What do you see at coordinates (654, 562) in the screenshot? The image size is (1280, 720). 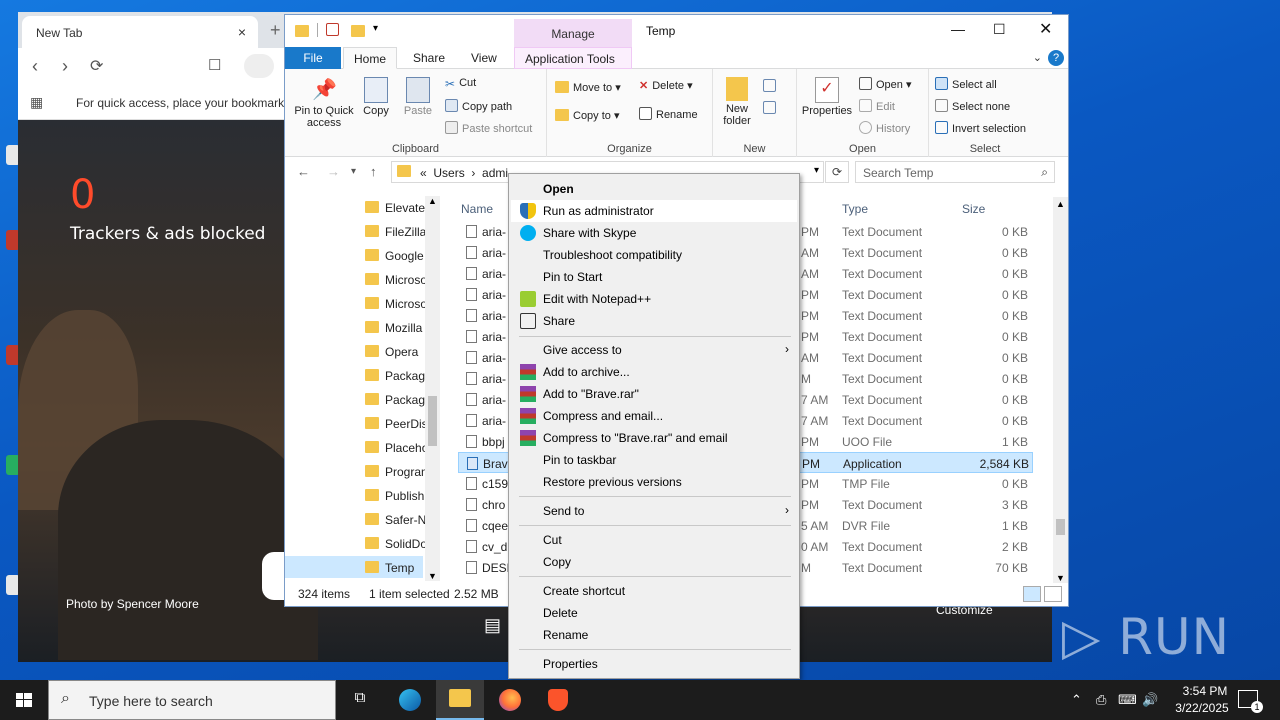 I see `menu-copy: Copy` at bounding box center [654, 562].